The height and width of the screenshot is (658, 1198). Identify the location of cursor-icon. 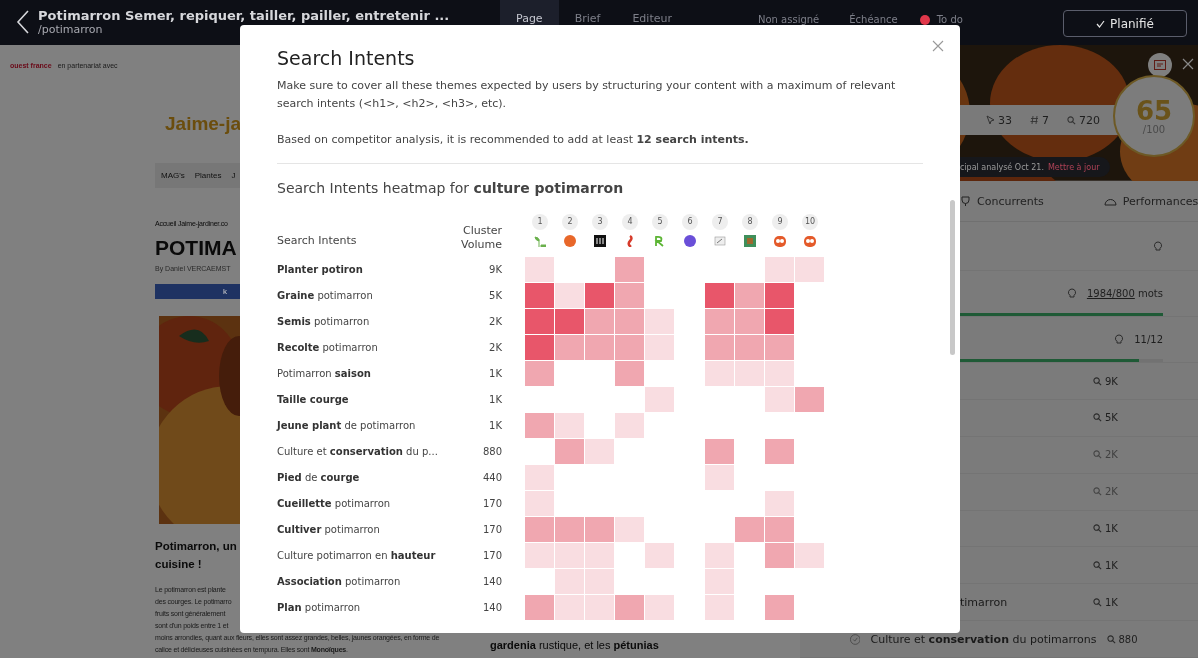
(990, 120).